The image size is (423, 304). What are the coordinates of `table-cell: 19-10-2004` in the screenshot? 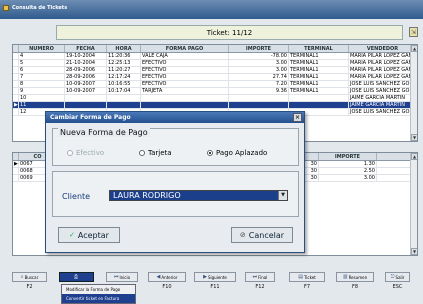 It's located at (86, 56).